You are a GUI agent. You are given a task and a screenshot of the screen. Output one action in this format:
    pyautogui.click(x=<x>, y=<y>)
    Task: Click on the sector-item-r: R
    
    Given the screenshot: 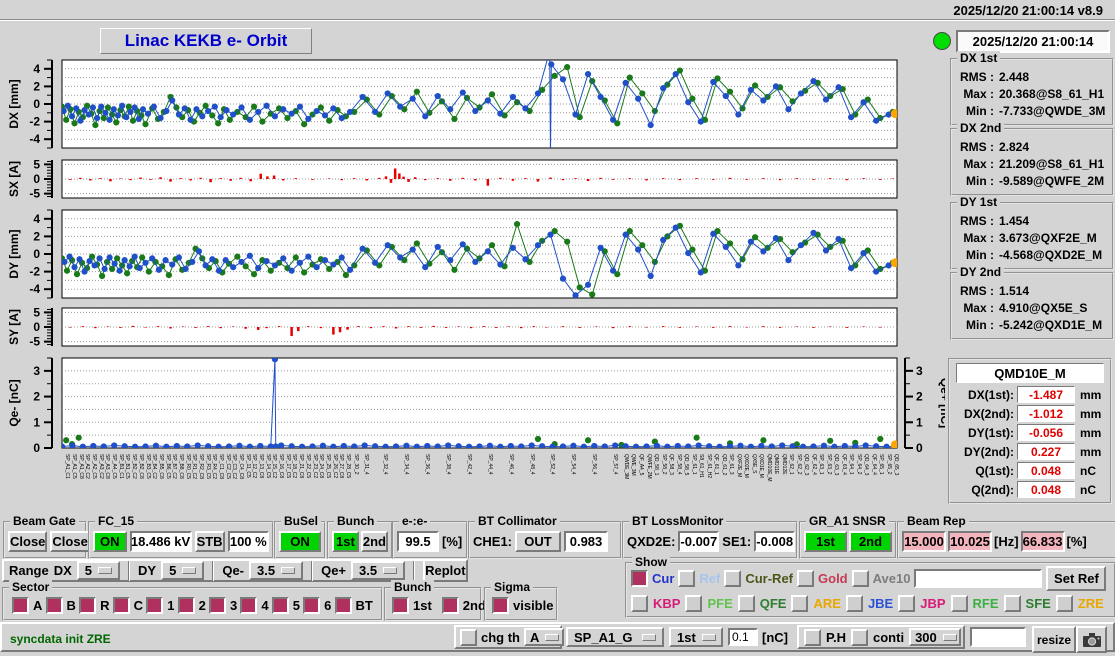 What is the action you would take?
    pyautogui.click(x=94, y=605)
    